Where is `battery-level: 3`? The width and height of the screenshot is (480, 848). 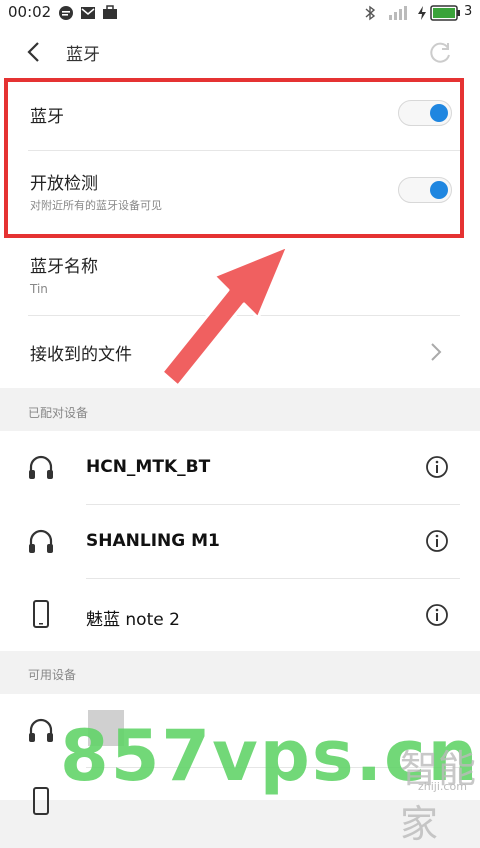 battery-level: 3 is located at coordinates (468, 11).